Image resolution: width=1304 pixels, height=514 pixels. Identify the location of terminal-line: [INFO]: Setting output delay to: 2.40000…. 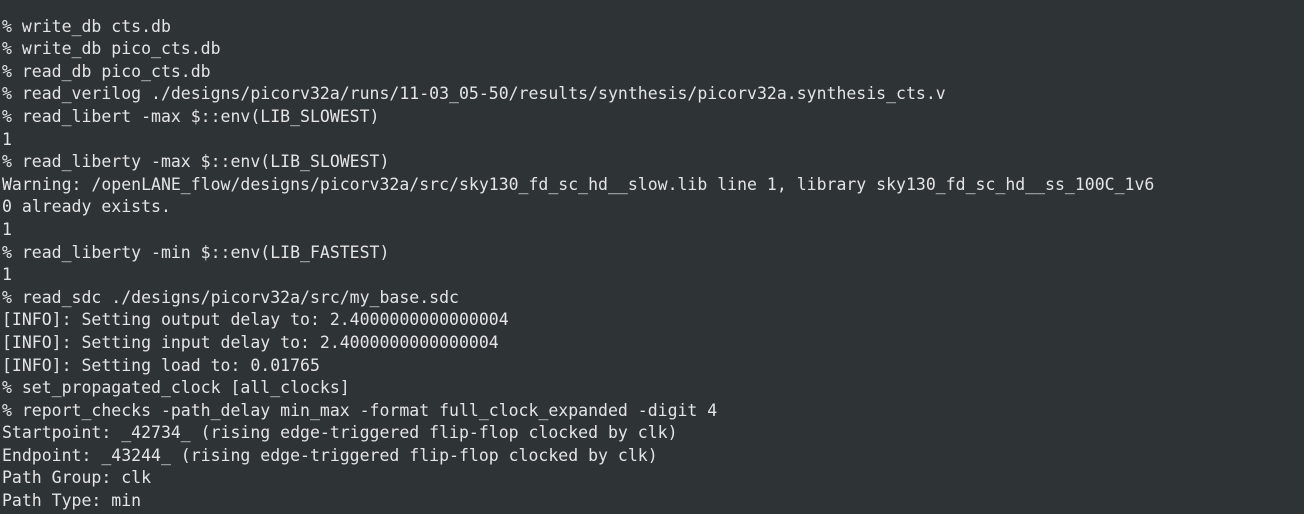
(255, 320).